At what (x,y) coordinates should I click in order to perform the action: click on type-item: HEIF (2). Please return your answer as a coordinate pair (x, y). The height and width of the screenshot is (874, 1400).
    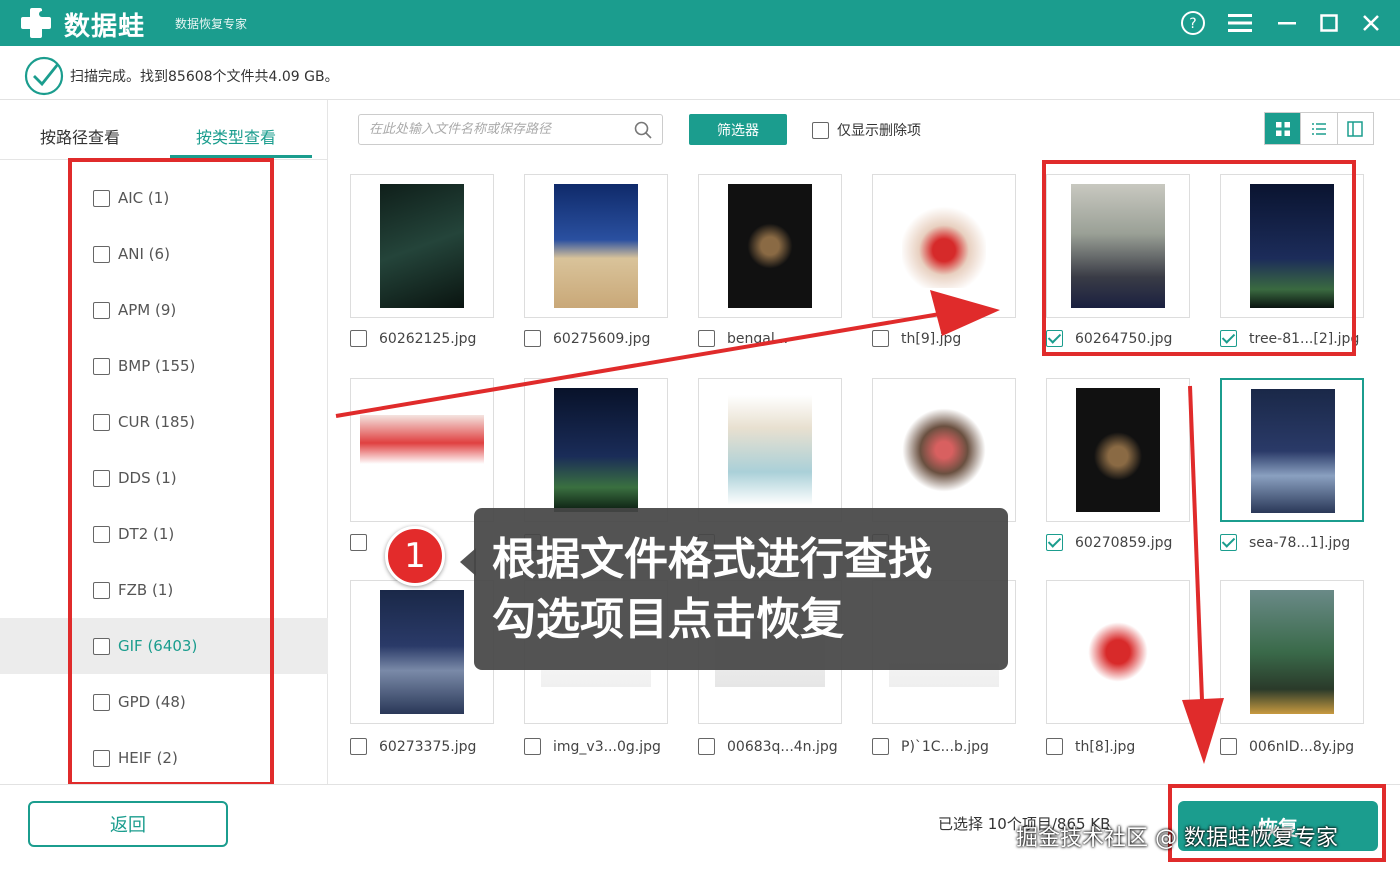
    Looking at the image, I should click on (164, 758).